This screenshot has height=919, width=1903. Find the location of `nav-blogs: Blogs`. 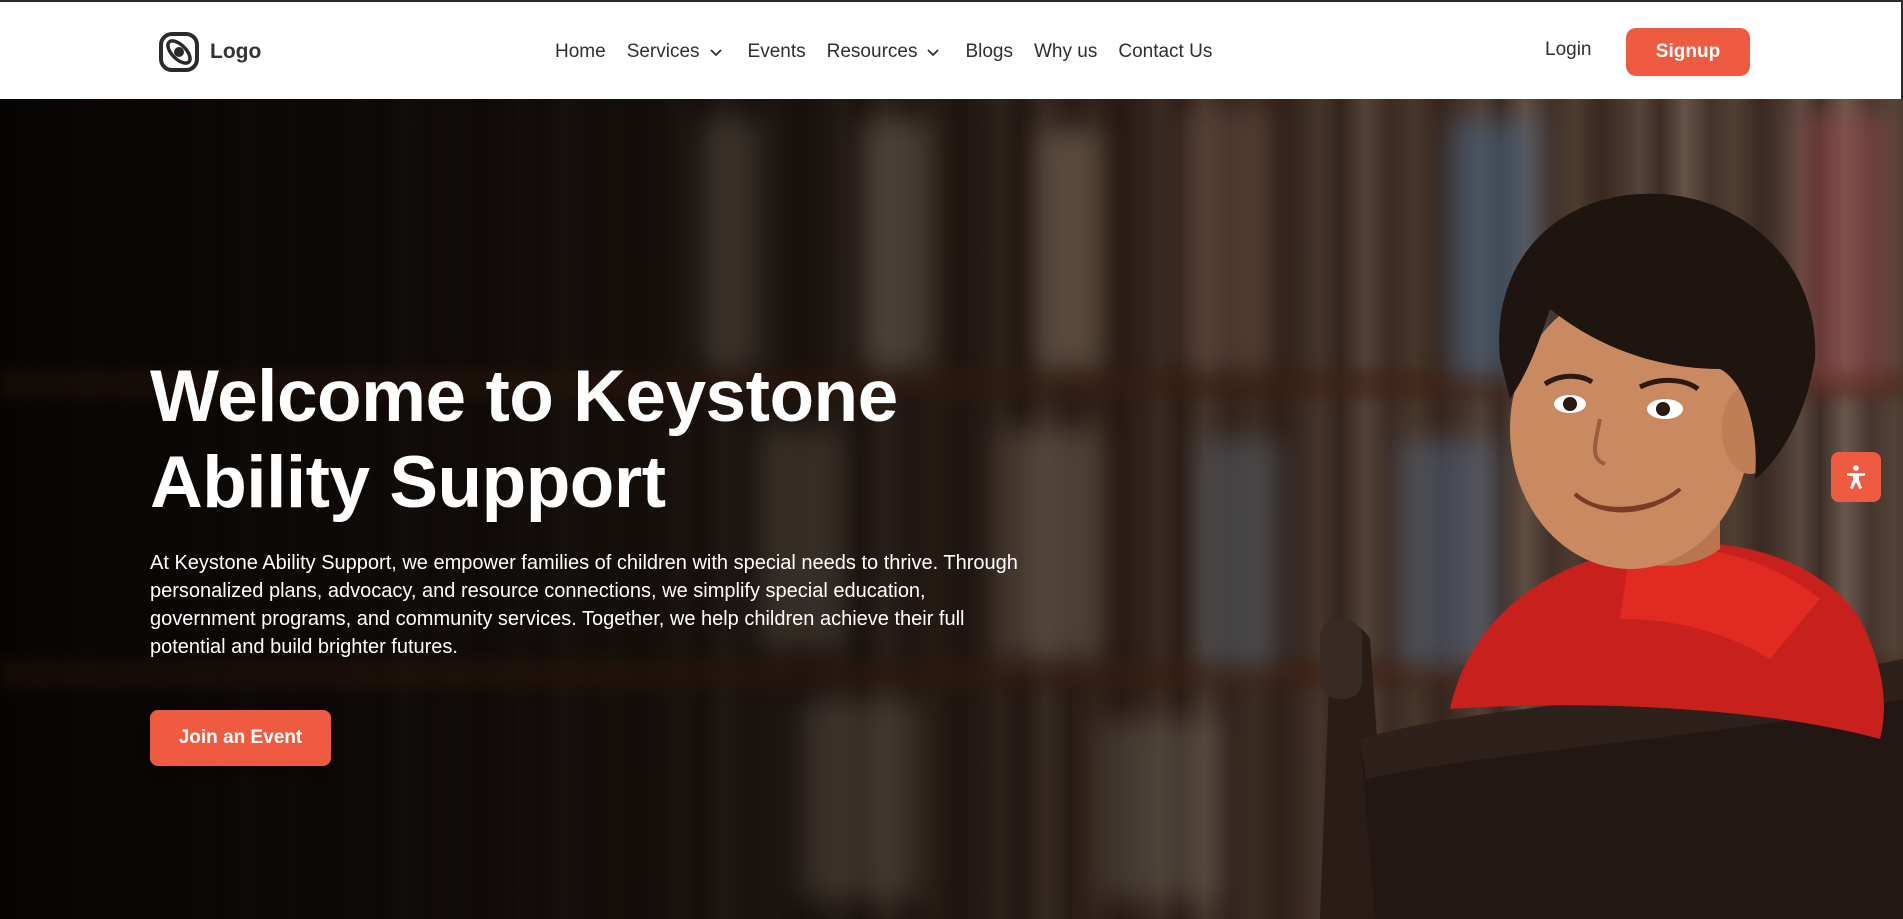

nav-blogs: Blogs is located at coordinates (989, 52).